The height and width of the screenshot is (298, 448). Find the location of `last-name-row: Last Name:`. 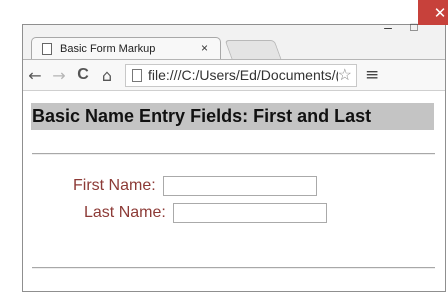

last-name-row: Last Name: is located at coordinates (205, 213).